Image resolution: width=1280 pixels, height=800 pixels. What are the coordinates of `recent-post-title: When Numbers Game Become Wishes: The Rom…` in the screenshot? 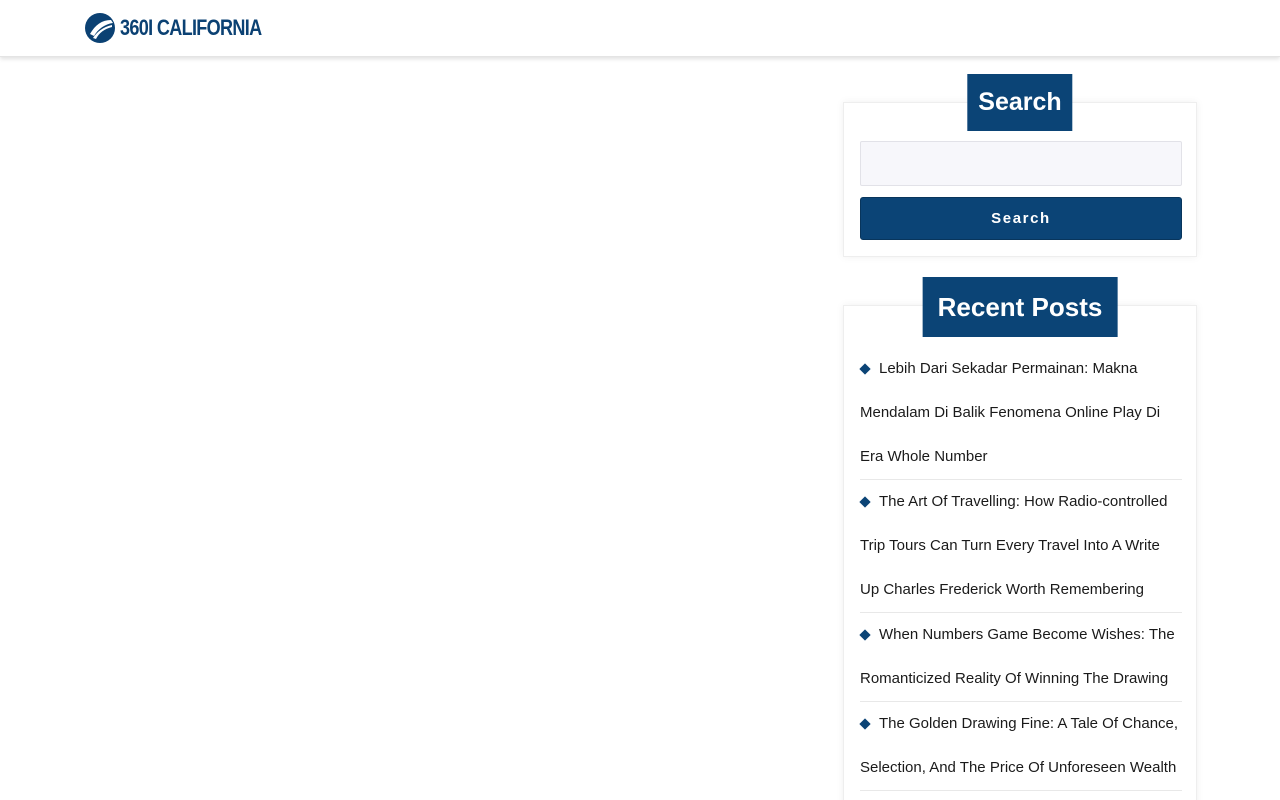 It's located at (1017, 656).